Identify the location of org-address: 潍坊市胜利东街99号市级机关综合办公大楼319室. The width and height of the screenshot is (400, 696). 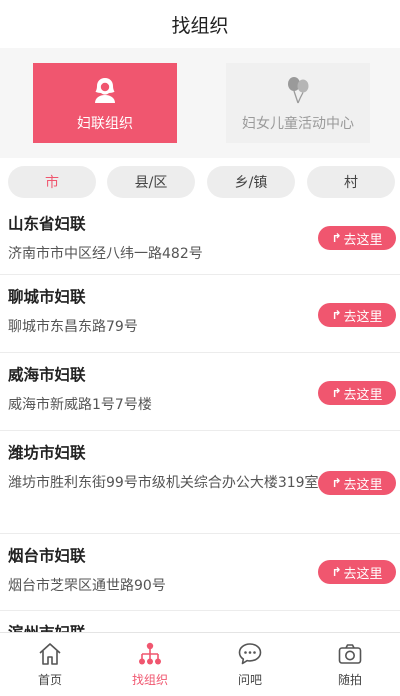
(163, 483).